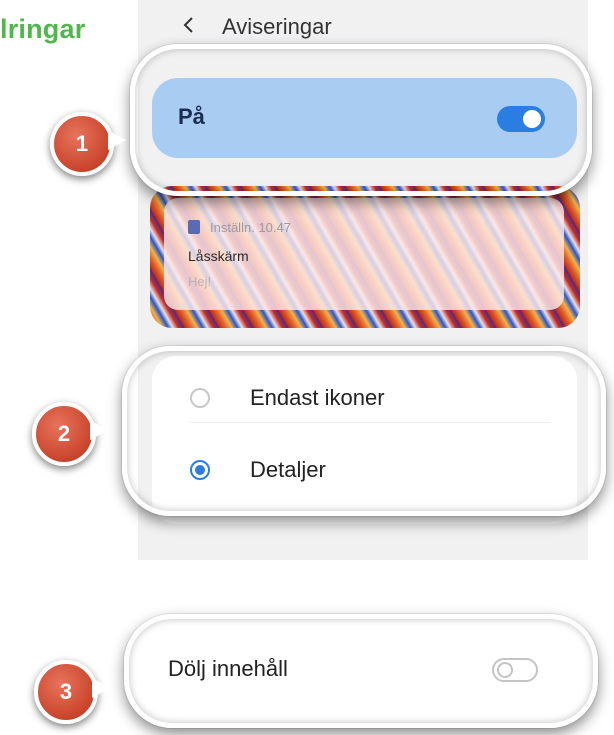 The image size is (614, 735). What do you see at coordinates (274, 227) in the screenshot?
I see `preview-time: 10.47` at bounding box center [274, 227].